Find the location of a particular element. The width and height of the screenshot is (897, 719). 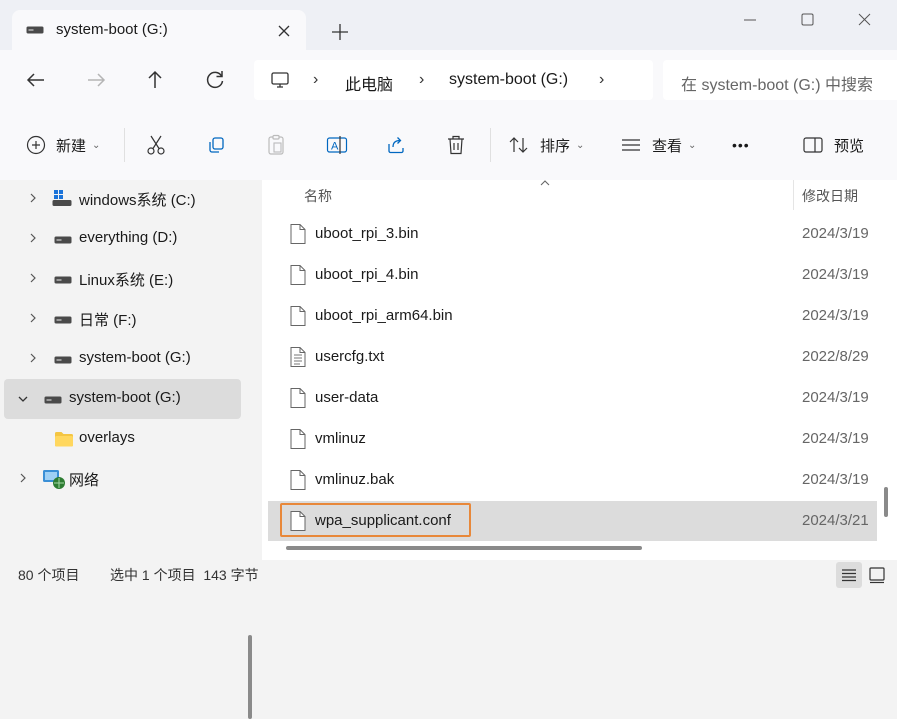

nav-item-drive-e: Linux系统 (E:) is located at coordinates (122, 279).